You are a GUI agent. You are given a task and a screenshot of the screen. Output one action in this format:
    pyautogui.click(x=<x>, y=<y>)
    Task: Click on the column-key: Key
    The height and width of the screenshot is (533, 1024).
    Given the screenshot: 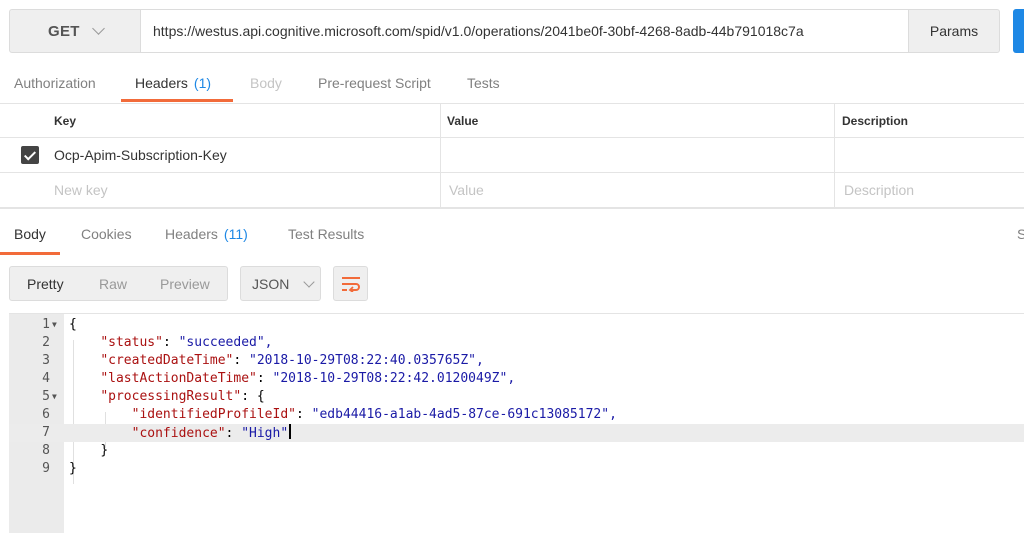 What is the action you would take?
    pyautogui.click(x=65, y=120)
    